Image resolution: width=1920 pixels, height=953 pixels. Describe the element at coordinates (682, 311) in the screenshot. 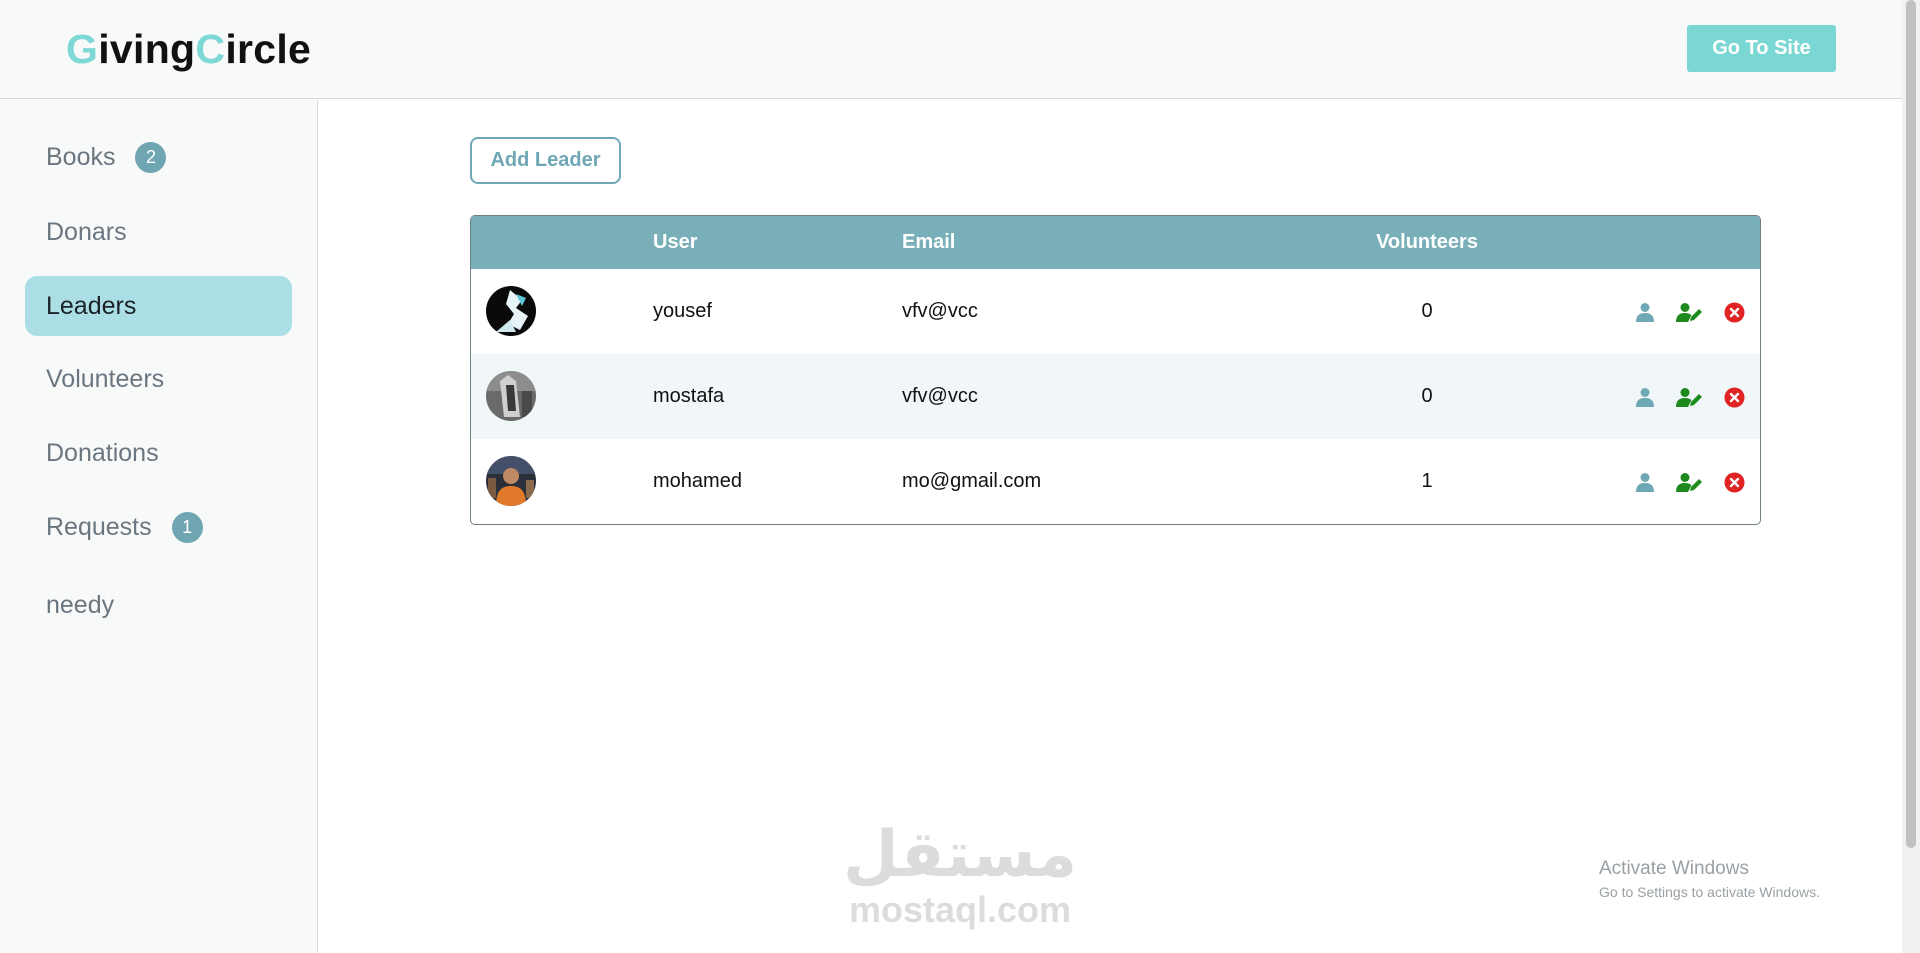

I see `user-name: yousef` at that location.